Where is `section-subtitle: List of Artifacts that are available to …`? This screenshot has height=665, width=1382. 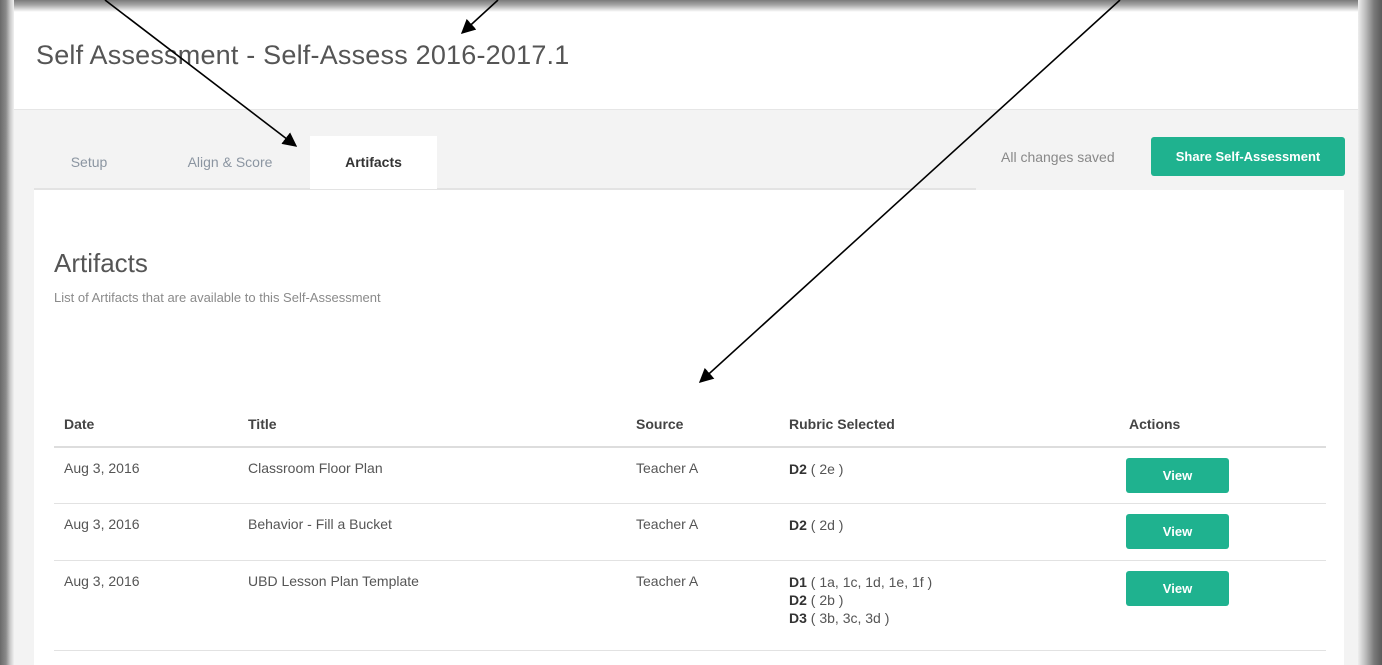 section-subtitle: List of Artifacts that are available to … is located at coordinates (217, 297).